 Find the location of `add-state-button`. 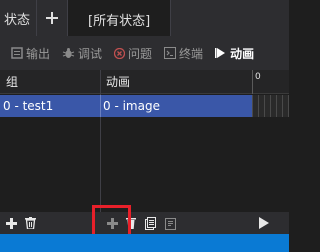

add-state-button is located at coordinates (52, 18).